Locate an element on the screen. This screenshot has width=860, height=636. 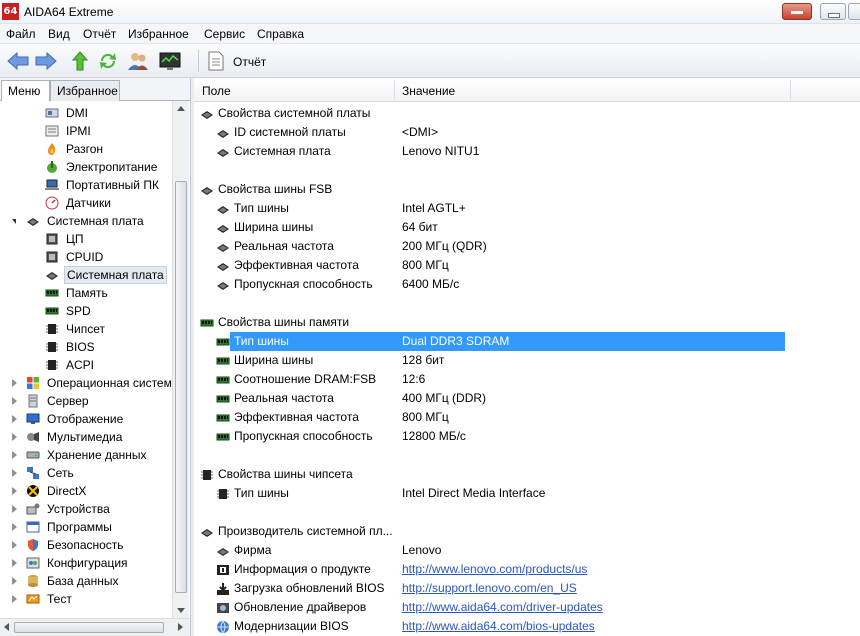
tab-favorites: Избранное is located at coordinates (85, 90).